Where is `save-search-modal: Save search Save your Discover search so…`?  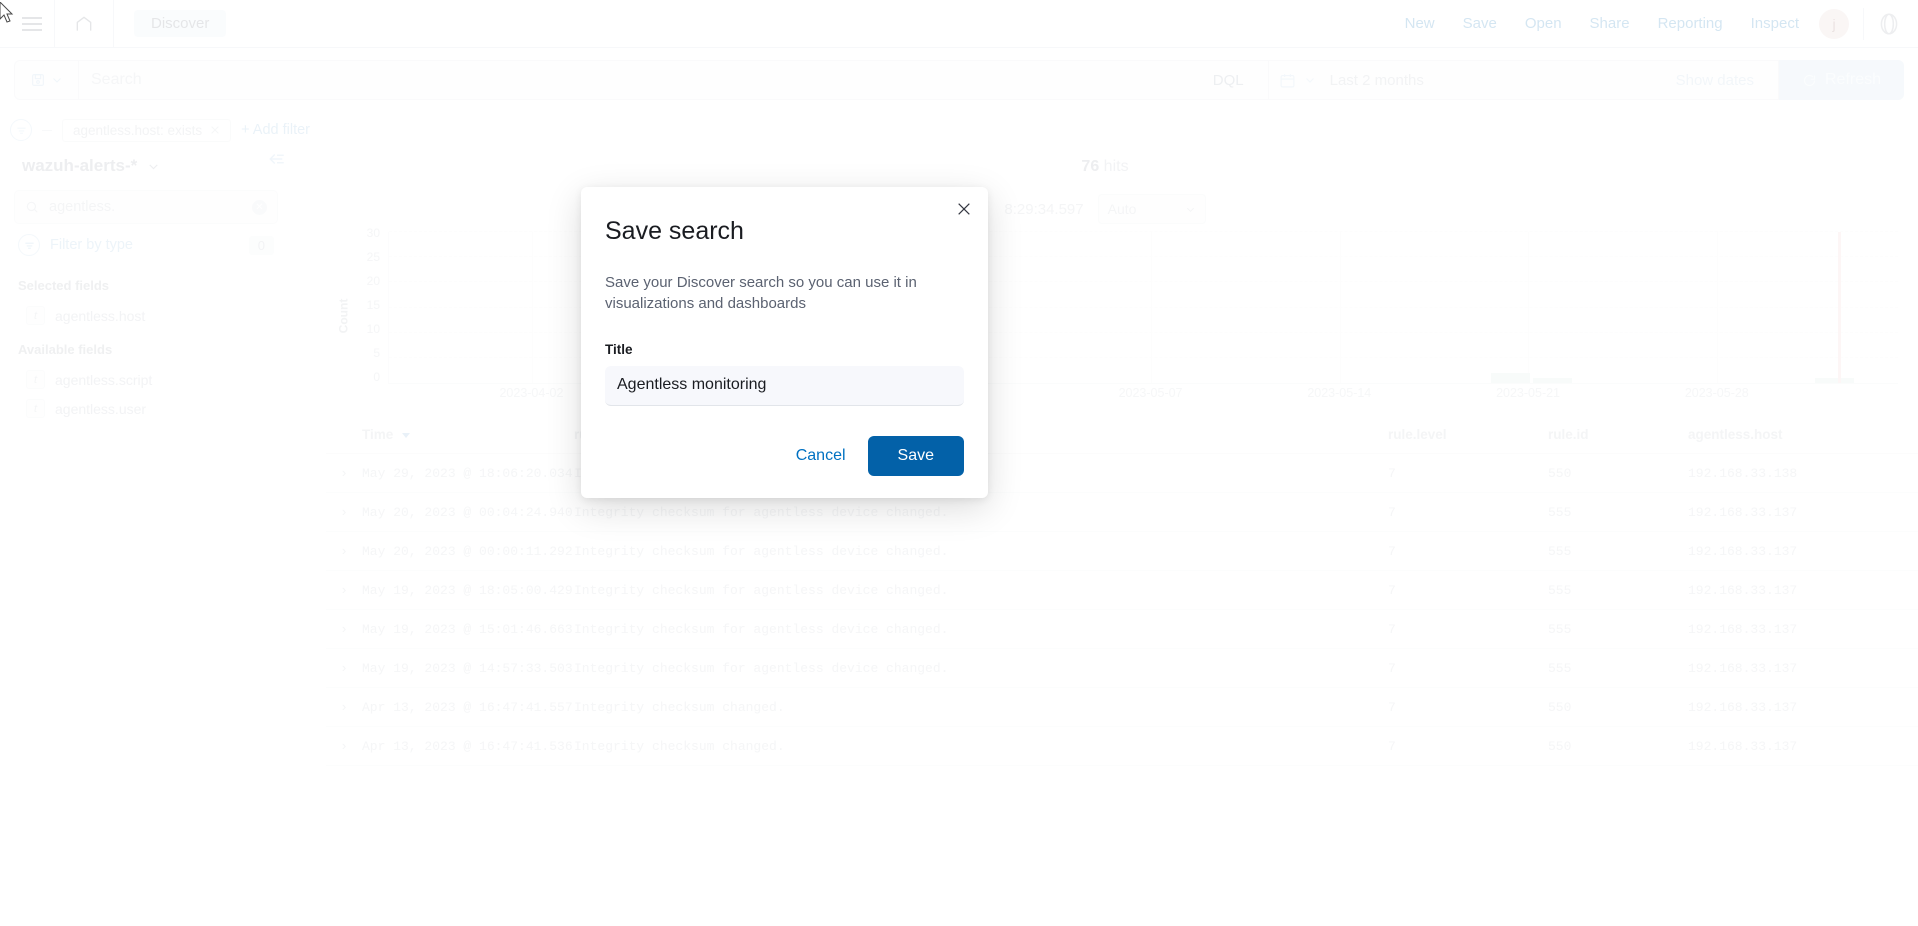 save-search-modal: Save search Save your Discover search so… is located at coordinates (784, 342).